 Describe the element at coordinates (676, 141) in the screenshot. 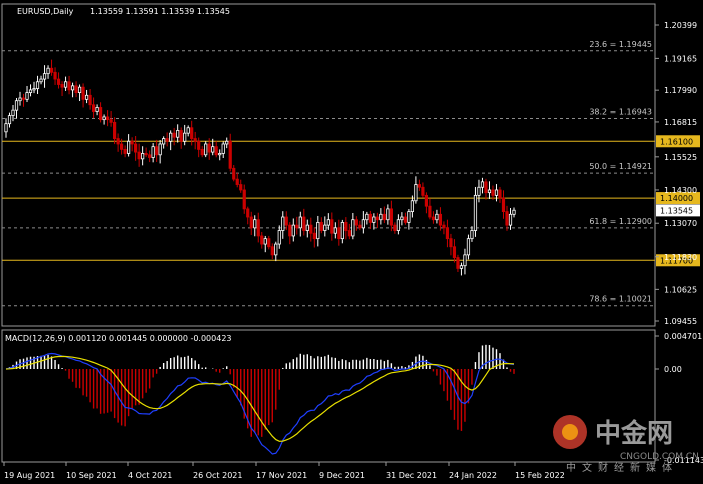

I see `horizontal-level-value: 1.16100` at that location.